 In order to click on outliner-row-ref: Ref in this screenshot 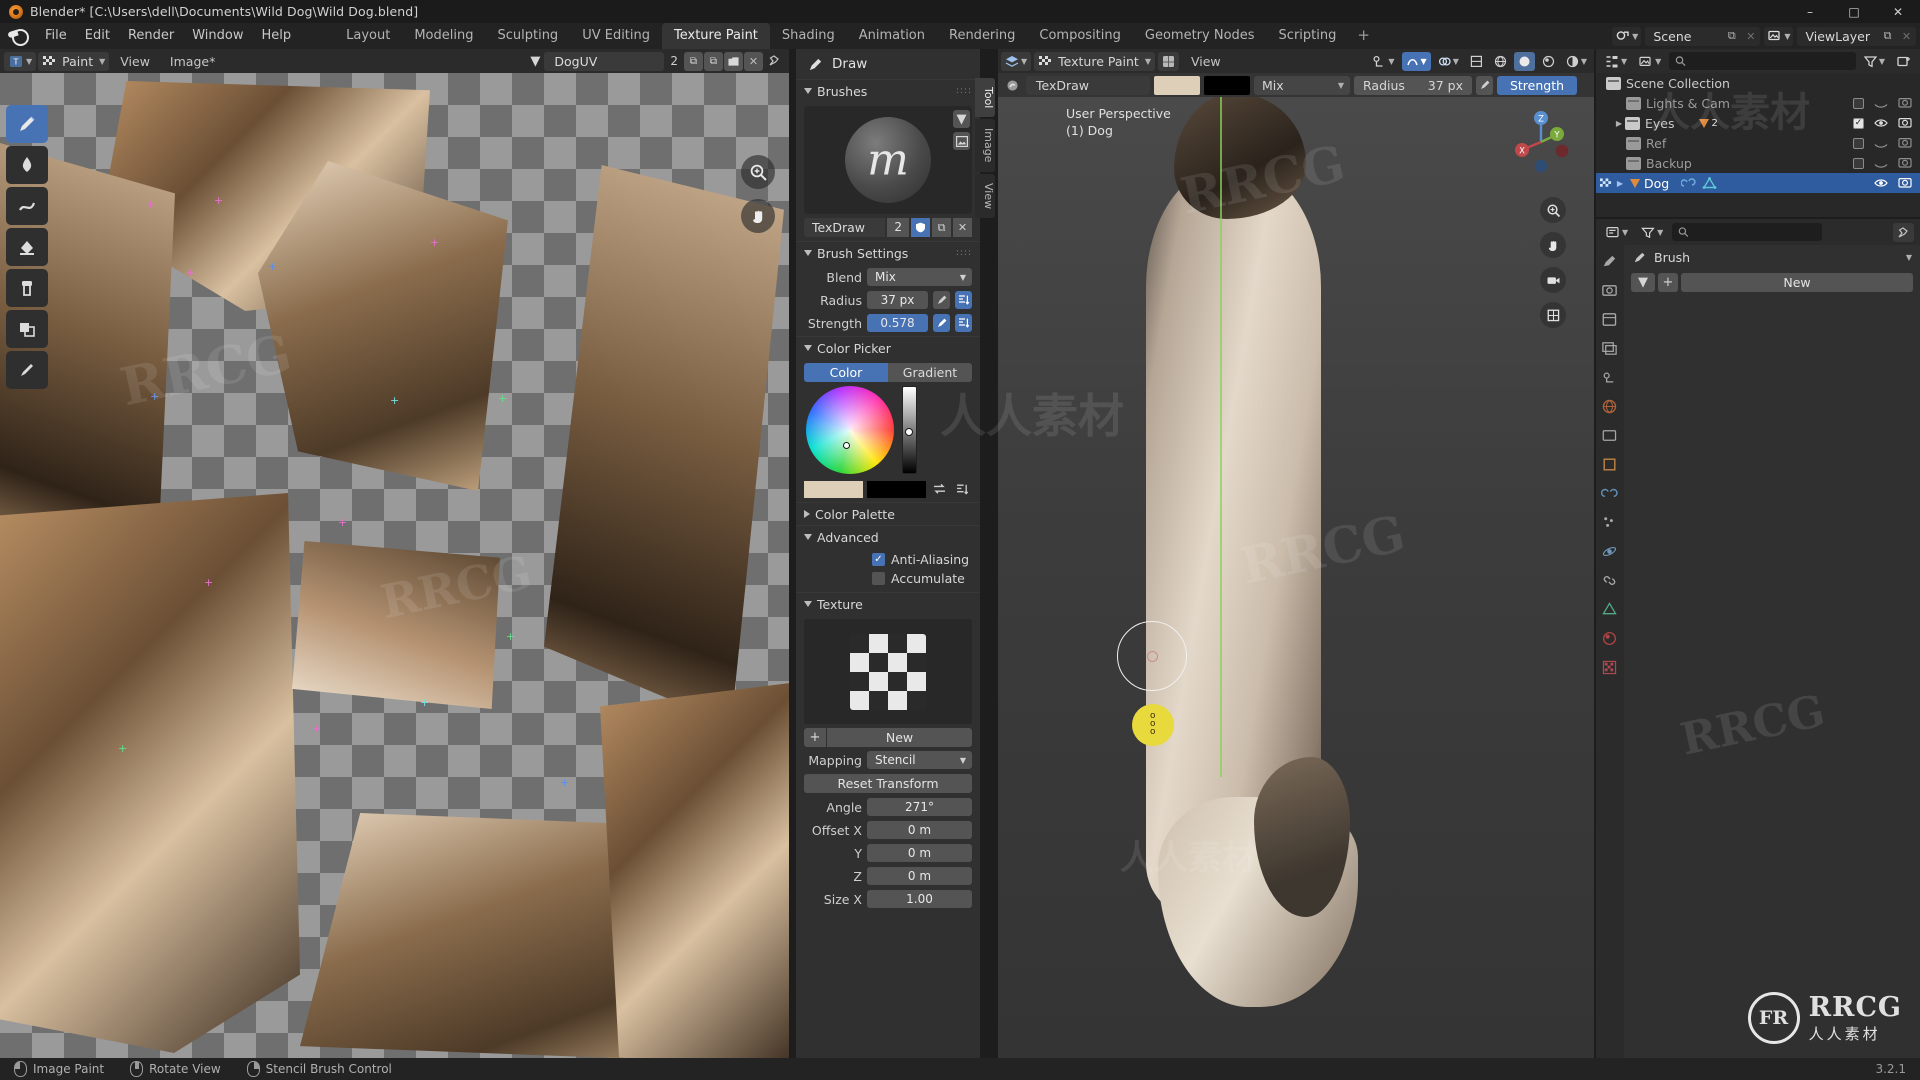, I will do `click(1758, 143)`.